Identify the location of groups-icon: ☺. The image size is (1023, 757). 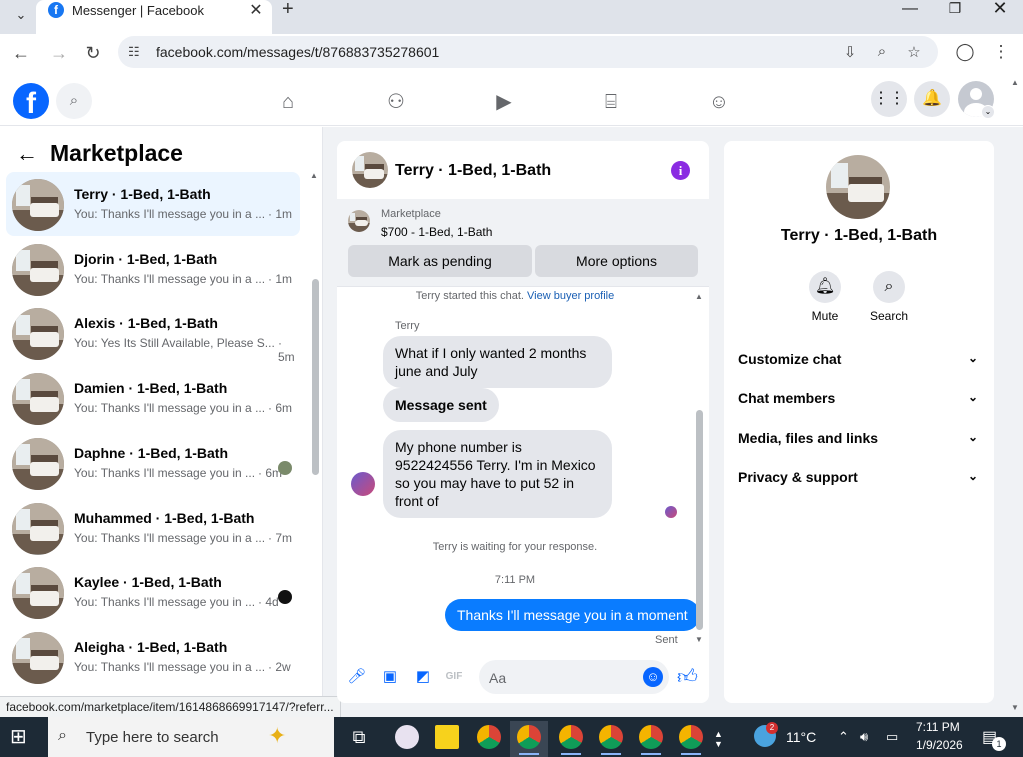
(719, 102).